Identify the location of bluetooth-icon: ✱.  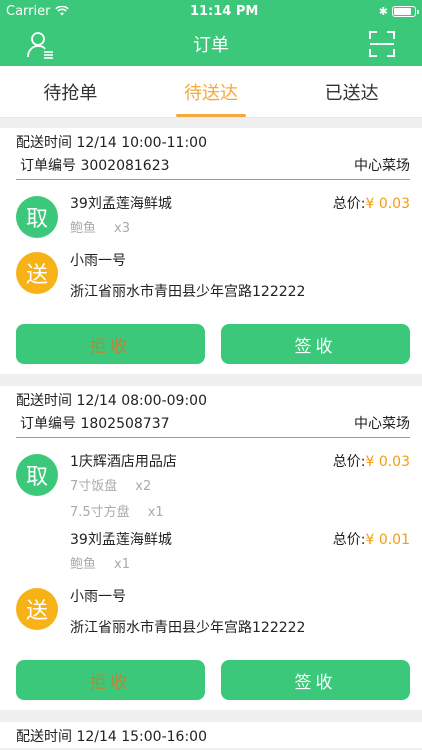
(383, 11).